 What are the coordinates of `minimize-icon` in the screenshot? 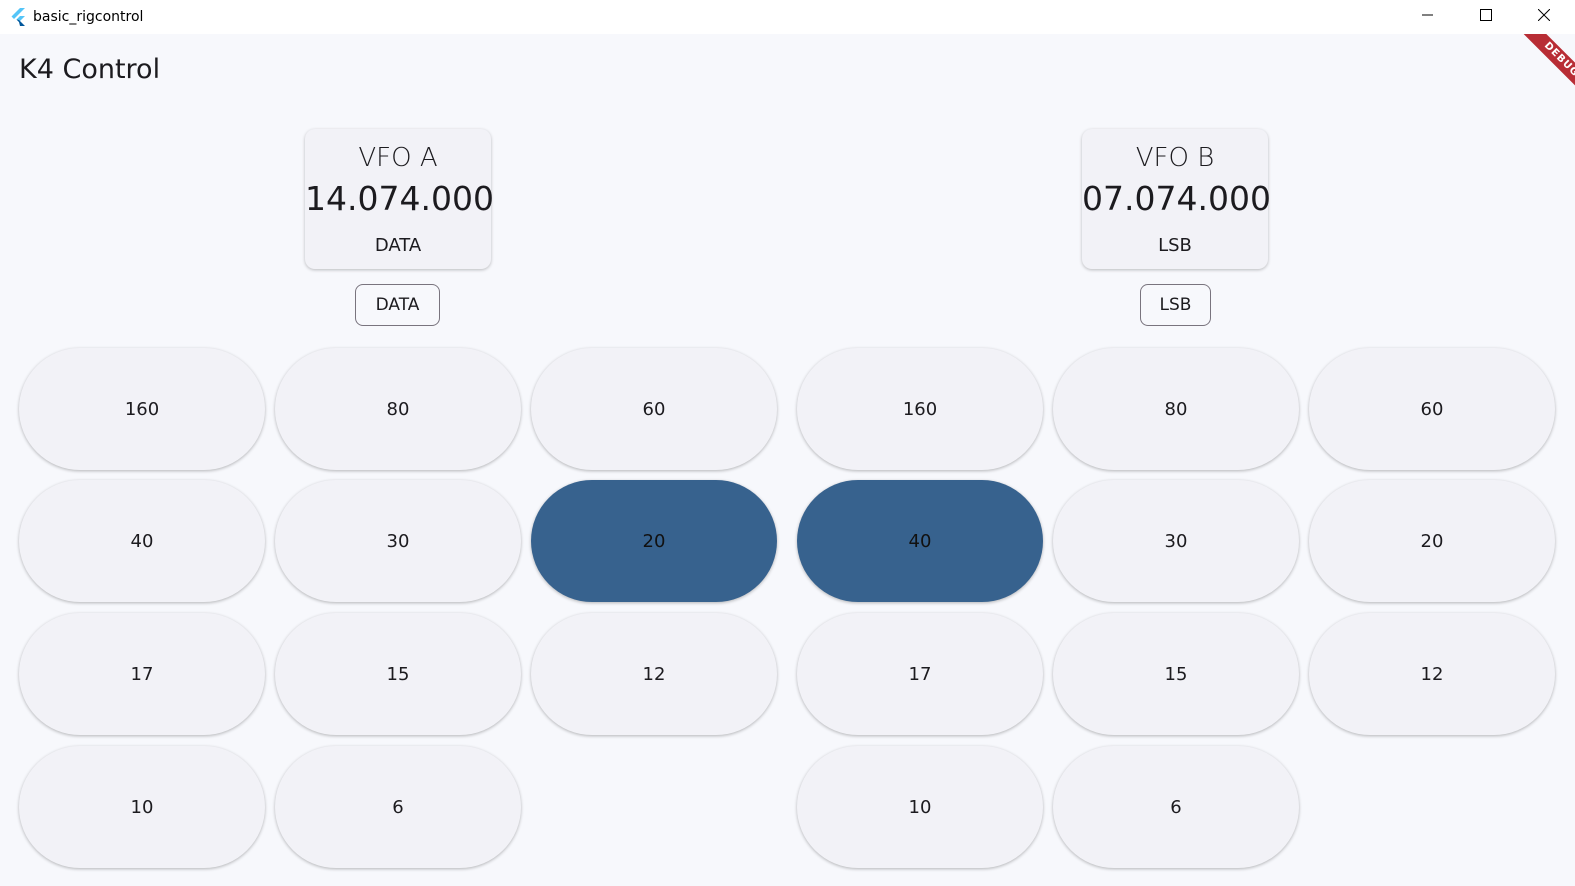 It's located at (1428, 17).